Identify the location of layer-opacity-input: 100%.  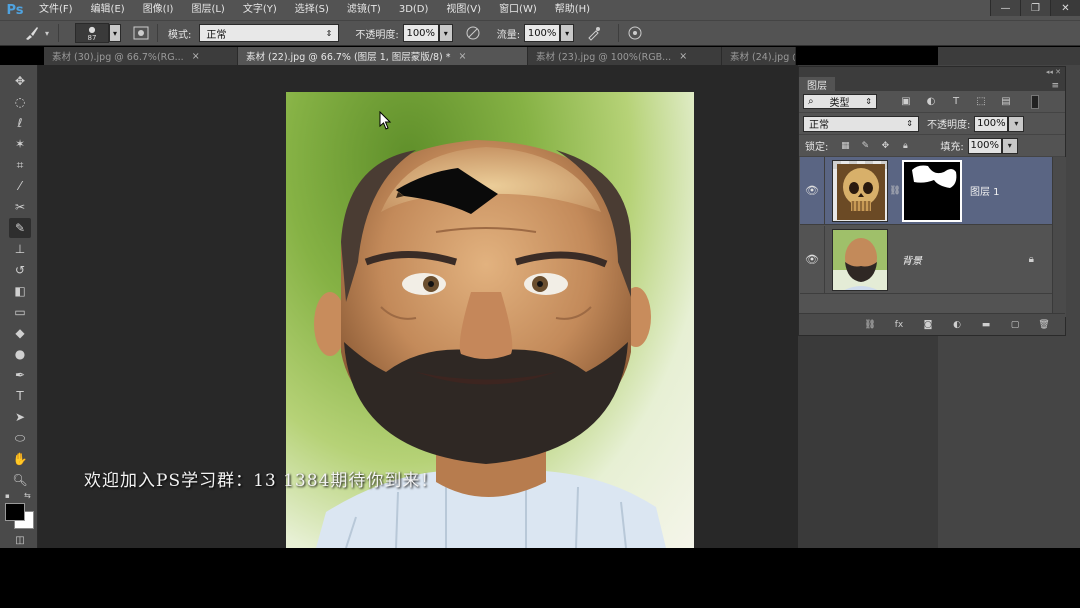
(991, 123).